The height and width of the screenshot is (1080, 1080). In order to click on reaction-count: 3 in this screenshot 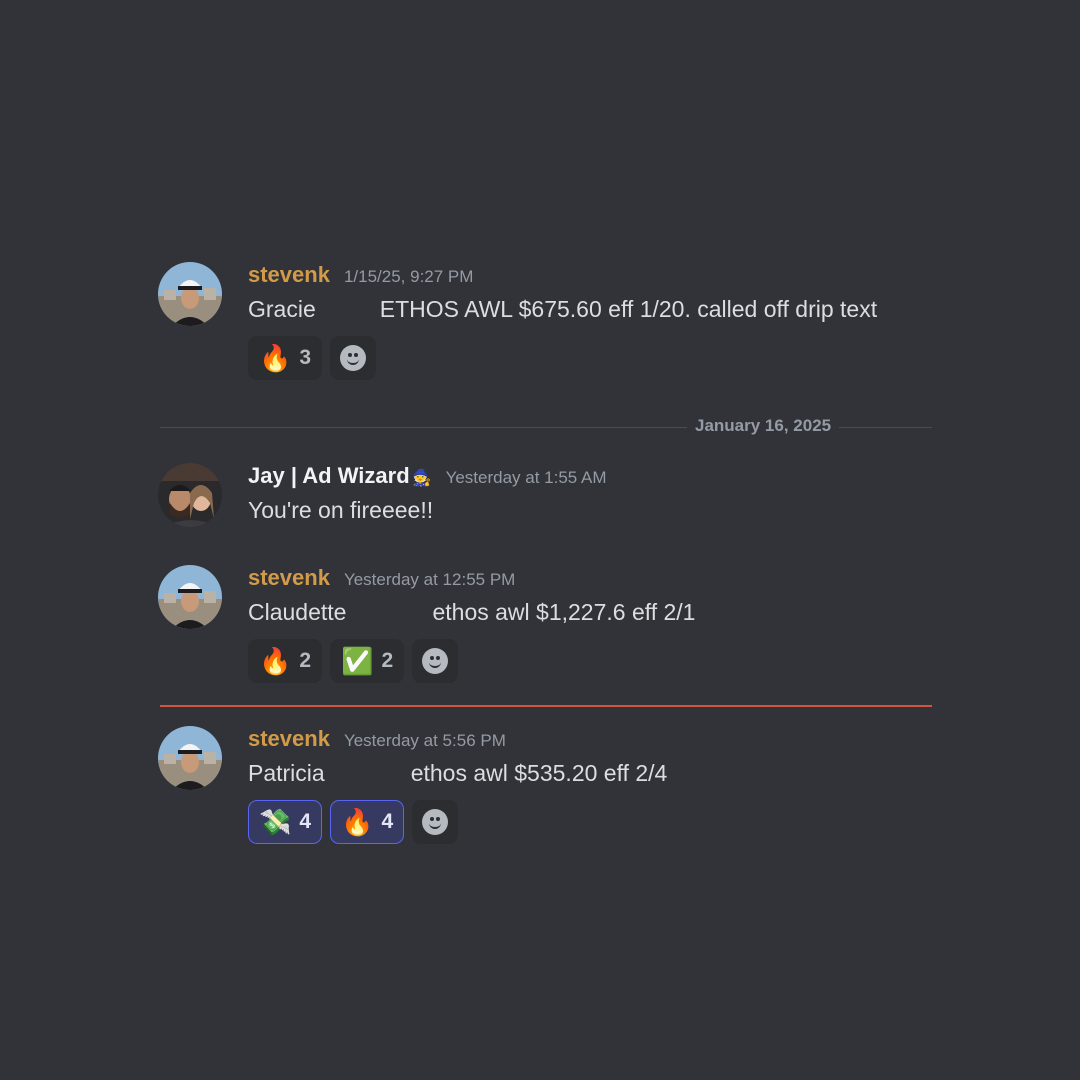, I will do `click(305, 357)`.